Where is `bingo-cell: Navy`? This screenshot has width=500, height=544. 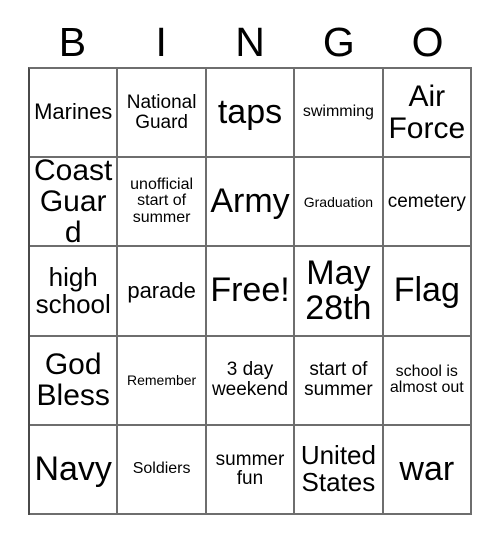
bingo-cell: Navy is located at coordinates (74, 470).